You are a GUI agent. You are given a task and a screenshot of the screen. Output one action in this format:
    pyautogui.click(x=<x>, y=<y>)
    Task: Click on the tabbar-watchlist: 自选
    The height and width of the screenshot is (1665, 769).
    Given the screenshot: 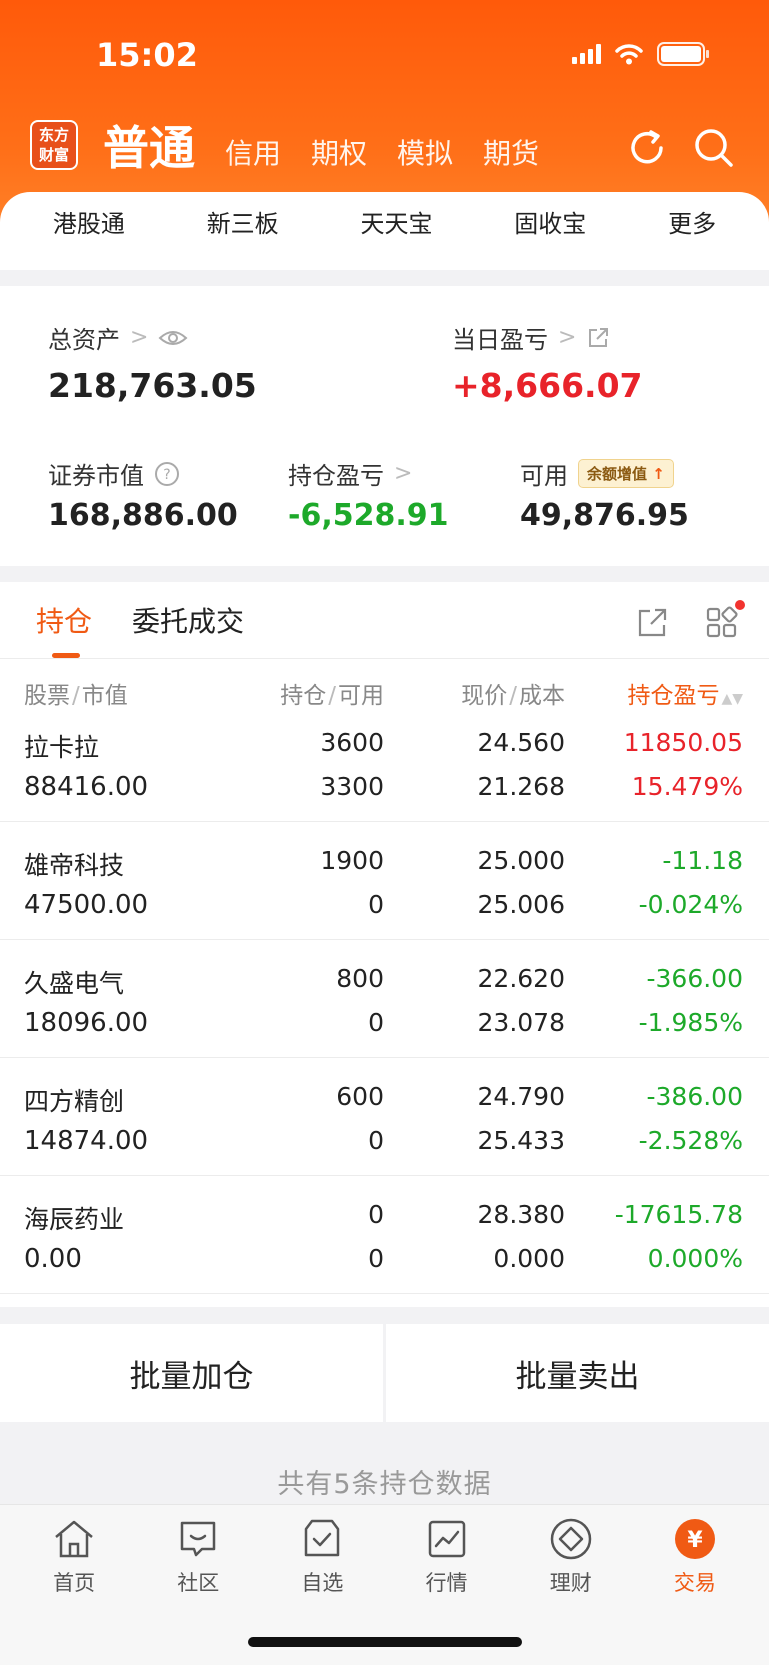 What is the action you would take?
    pyautogui.click(x=322, y=1556)
    